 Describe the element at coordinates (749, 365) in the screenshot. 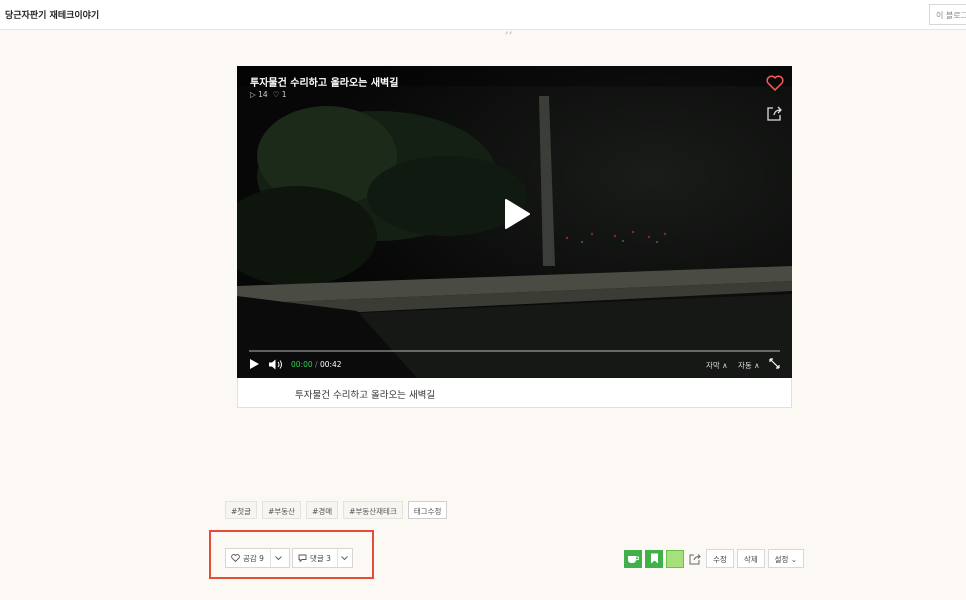

I see `quality-button: 자동 ∧` at that location.